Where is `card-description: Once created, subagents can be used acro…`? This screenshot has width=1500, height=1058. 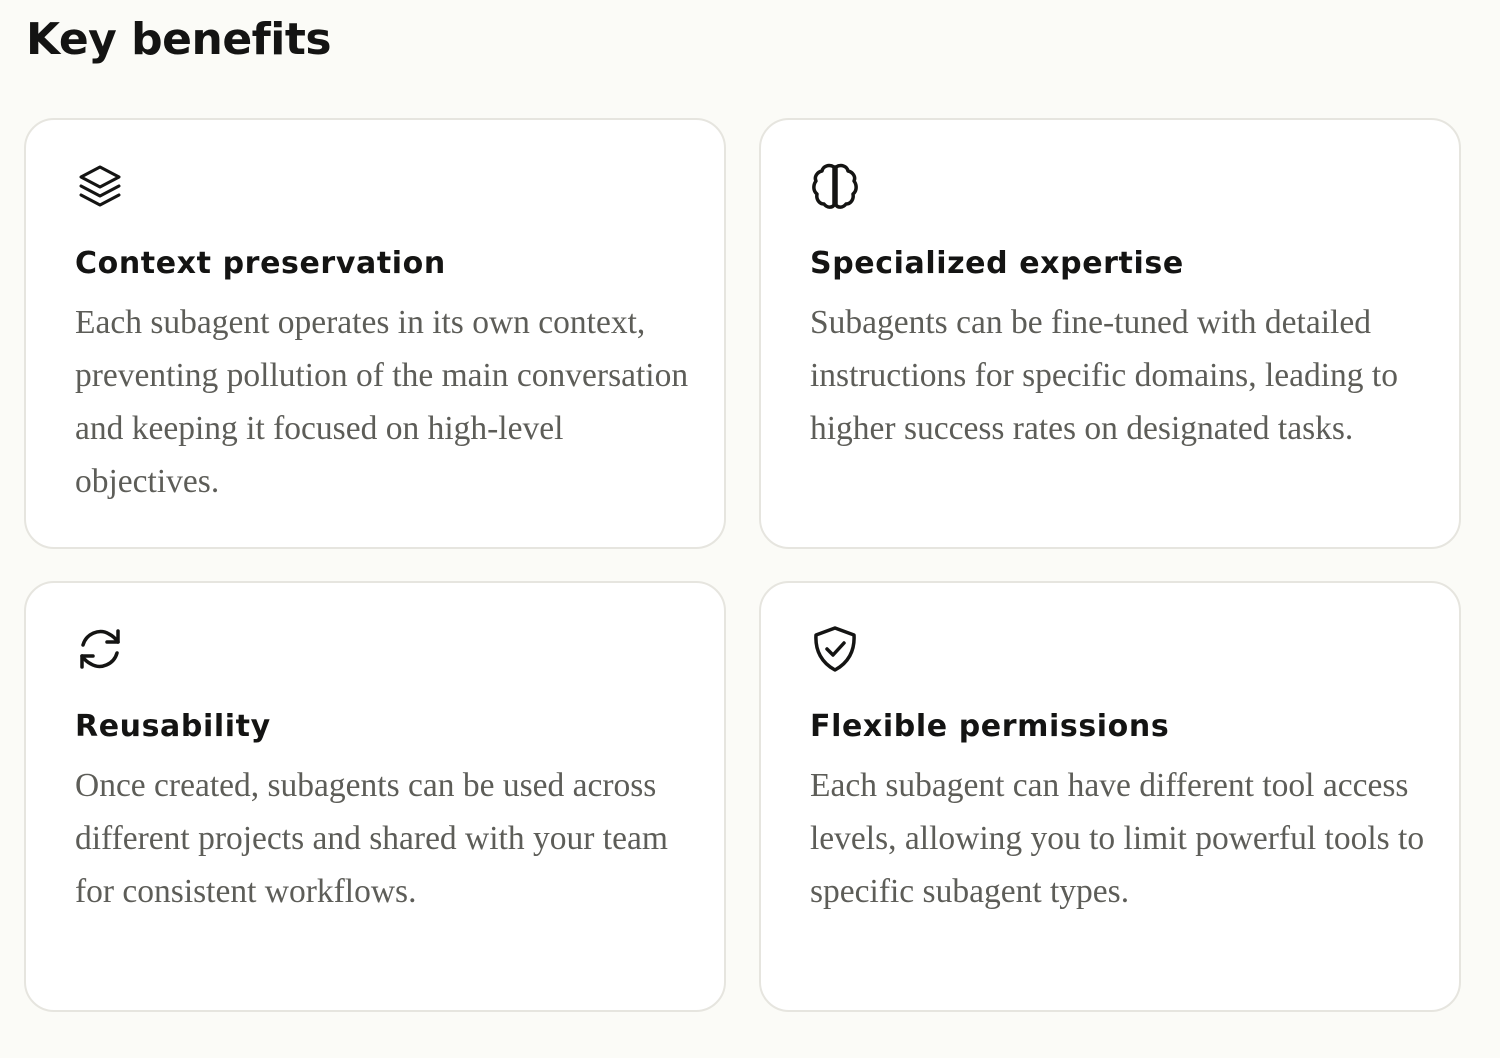
card-description: Once created, subagents can be used acro… is located at coordinates (371, 838).